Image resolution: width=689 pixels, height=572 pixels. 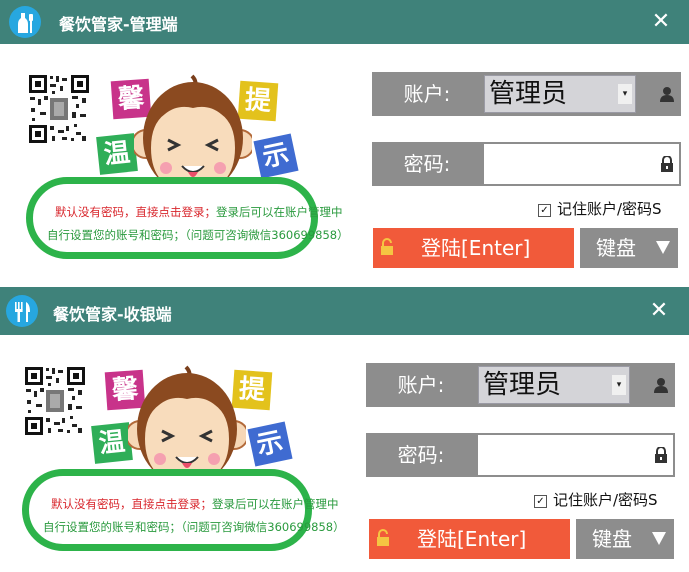 I want to click on fork-knife-icon, so click(x=22, y=312).